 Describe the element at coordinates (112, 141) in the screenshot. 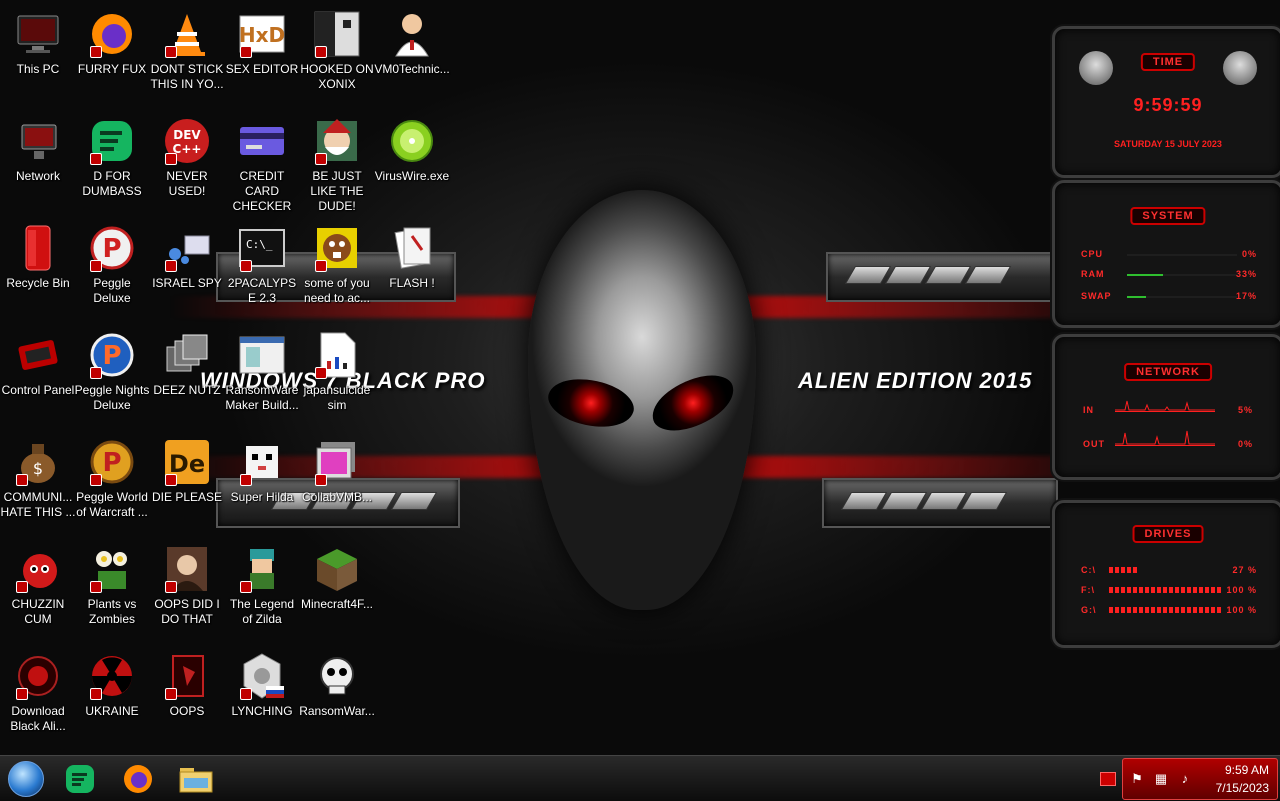

I see `chat-bubble-icon` at that location.